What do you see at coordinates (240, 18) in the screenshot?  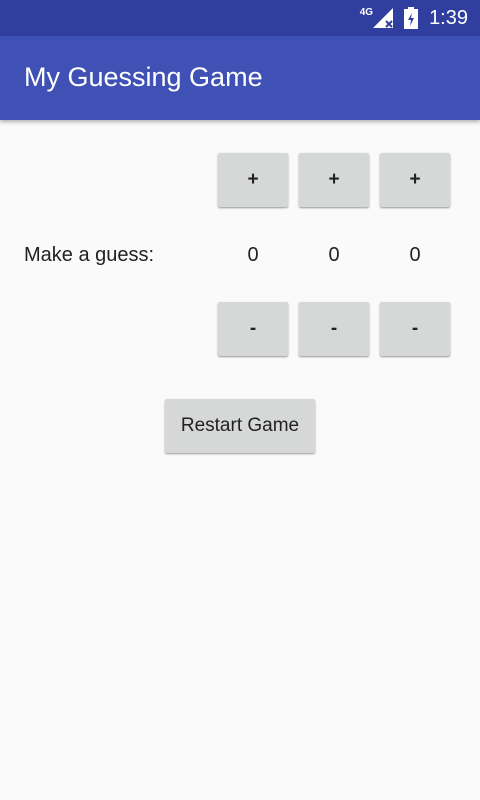 I see `status-bar: 4G 1:39` at bounding box center [240, 18].